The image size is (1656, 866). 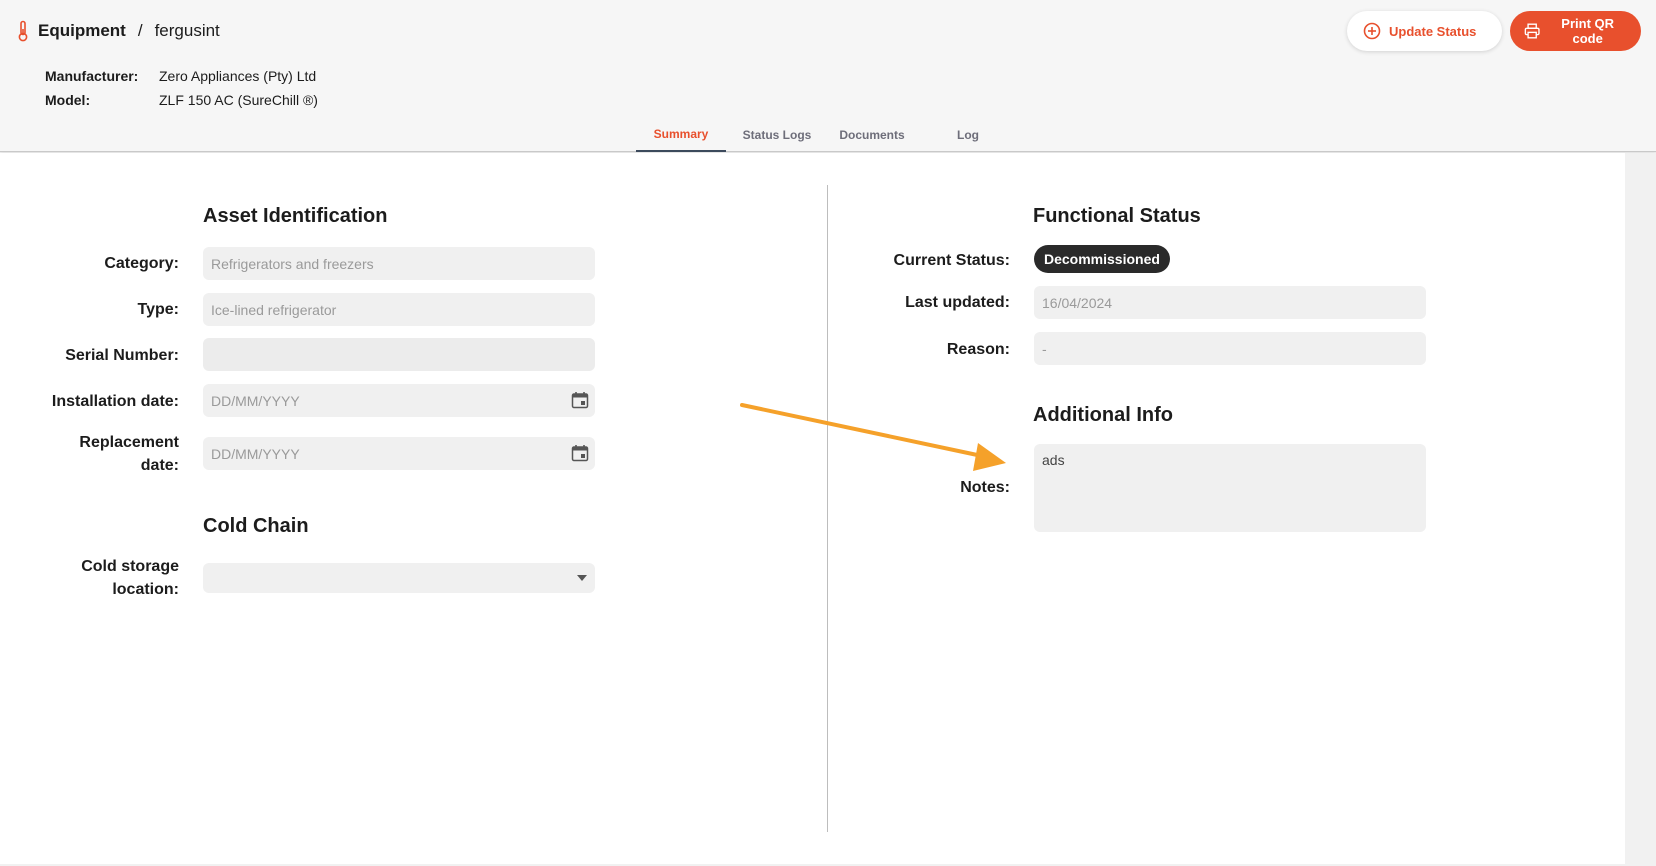 I want to click on manufacturer-label: Manufacturer:, so click(x=92, y=76).